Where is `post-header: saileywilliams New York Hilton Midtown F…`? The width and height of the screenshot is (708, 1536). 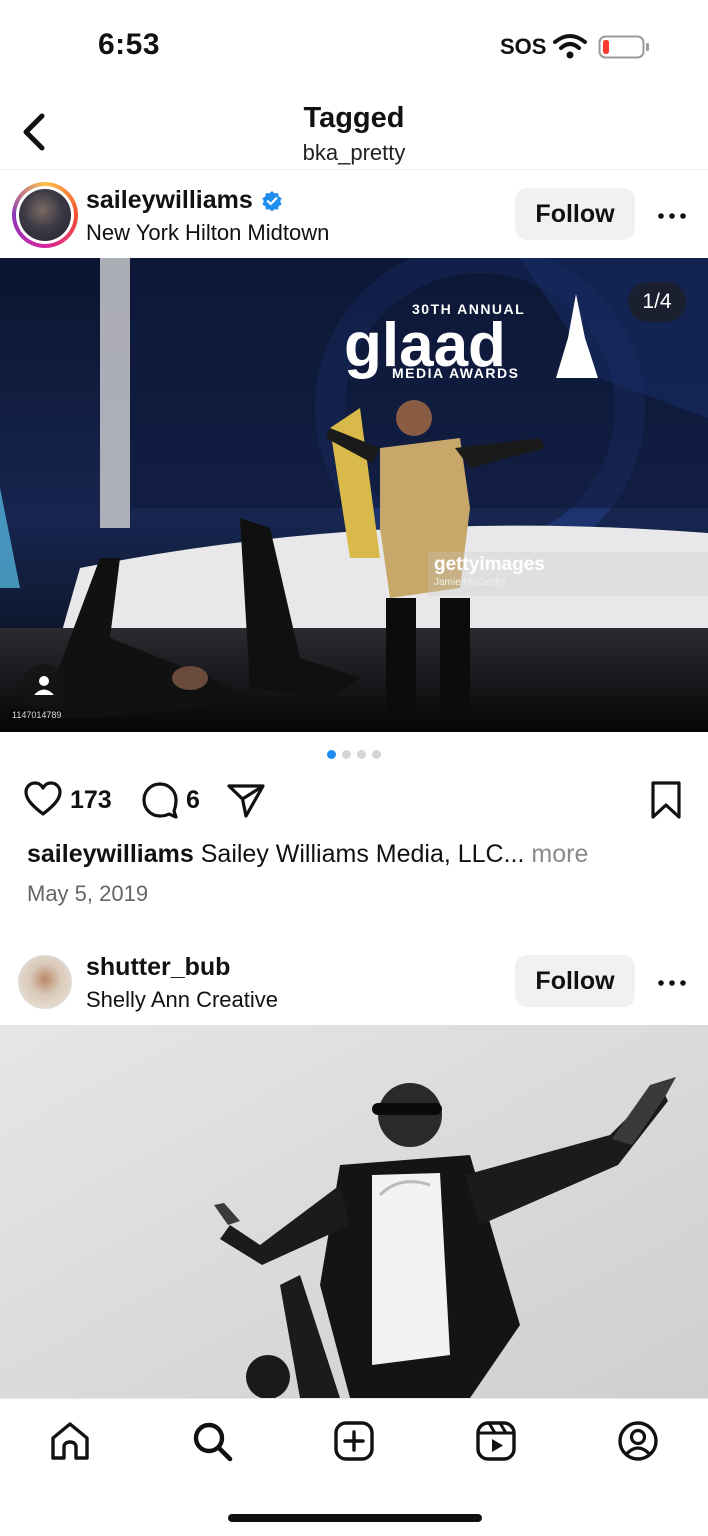
post-header: saileywilliams New York Hilton Midtown F… is located at coordinates (354, 215).